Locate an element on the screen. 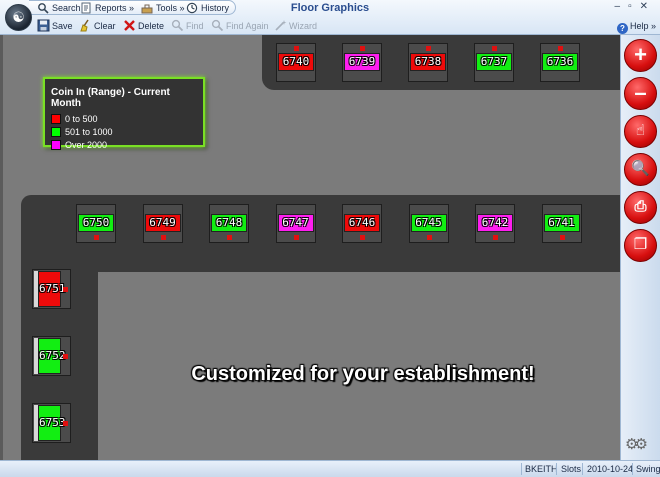 The height and width of the screenshot is (477, 660). legend-label: 0 to 500 is located at coordinates (81, 119).